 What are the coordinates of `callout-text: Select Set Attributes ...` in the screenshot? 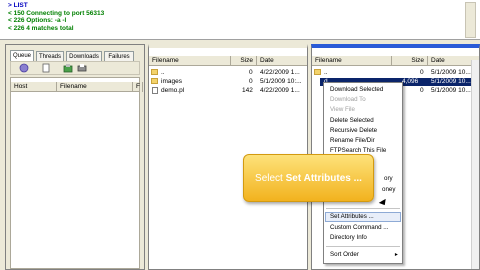 It's located at (308, 178).